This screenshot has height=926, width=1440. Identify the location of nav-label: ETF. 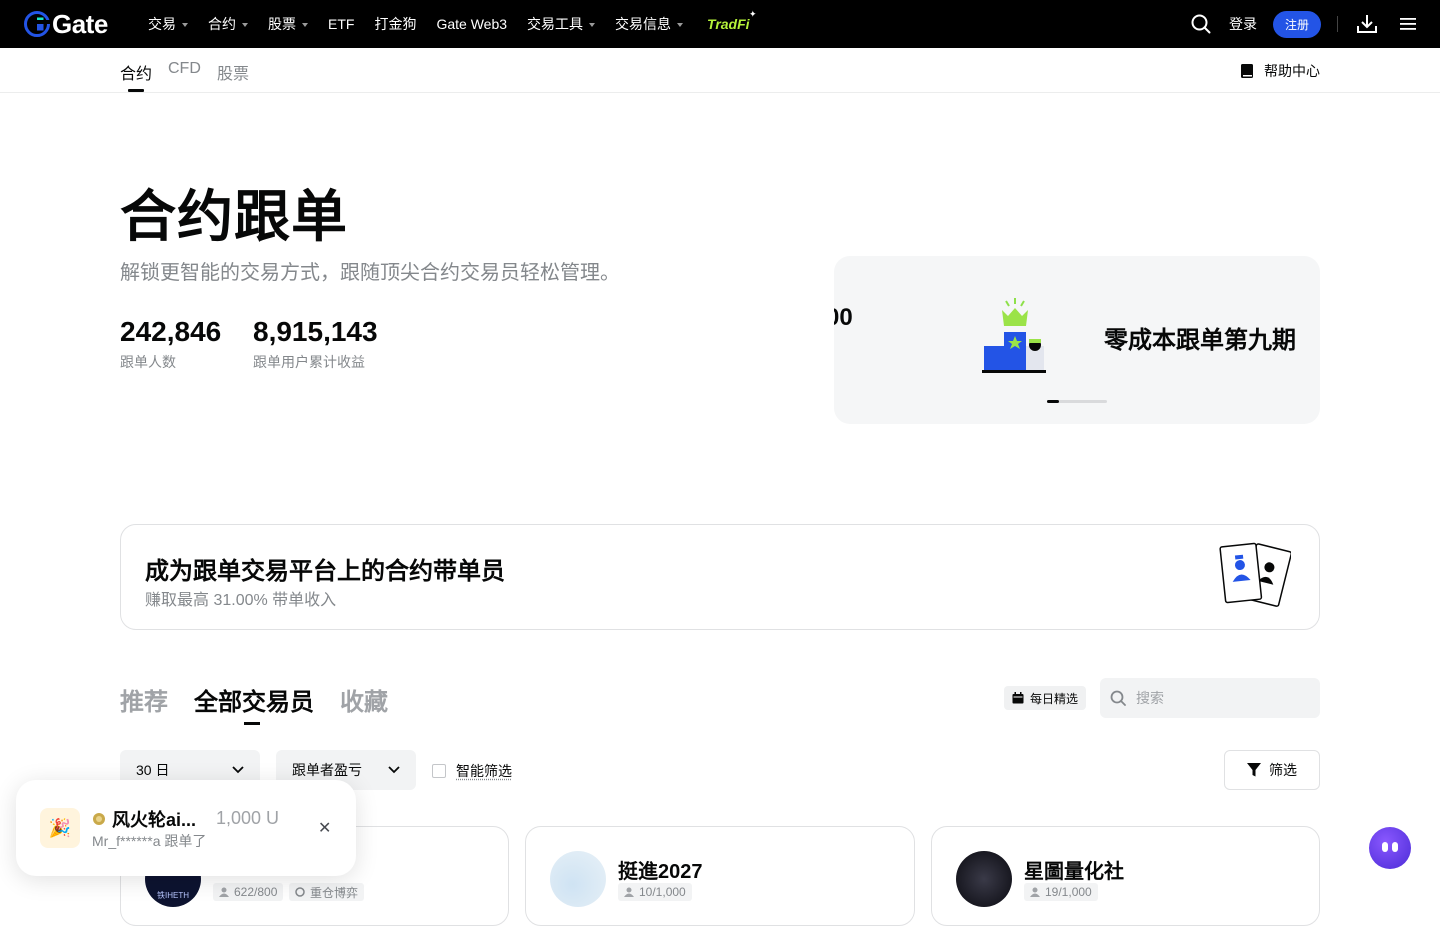
(341, 24).